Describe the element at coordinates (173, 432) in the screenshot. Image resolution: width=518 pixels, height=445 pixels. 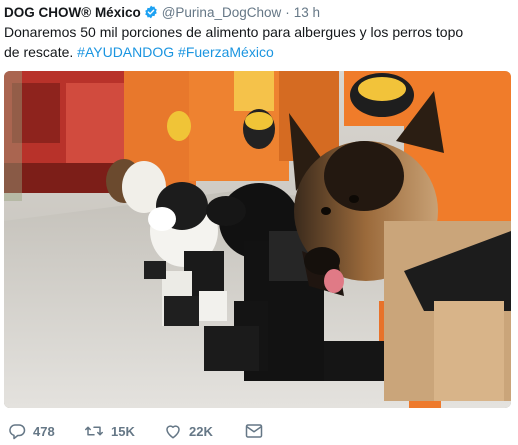
I see `heart-icon` at that location.